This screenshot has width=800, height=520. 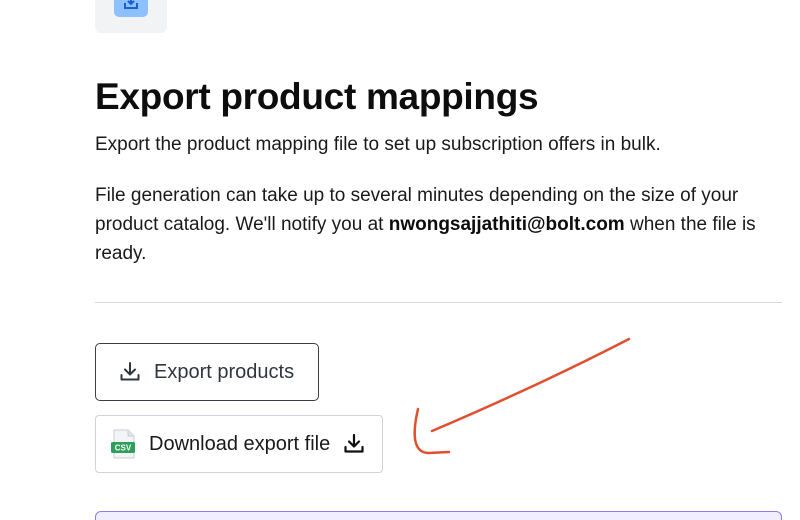 I want to click on download-export-file-label: Download export file, so click(x=240, y=443).